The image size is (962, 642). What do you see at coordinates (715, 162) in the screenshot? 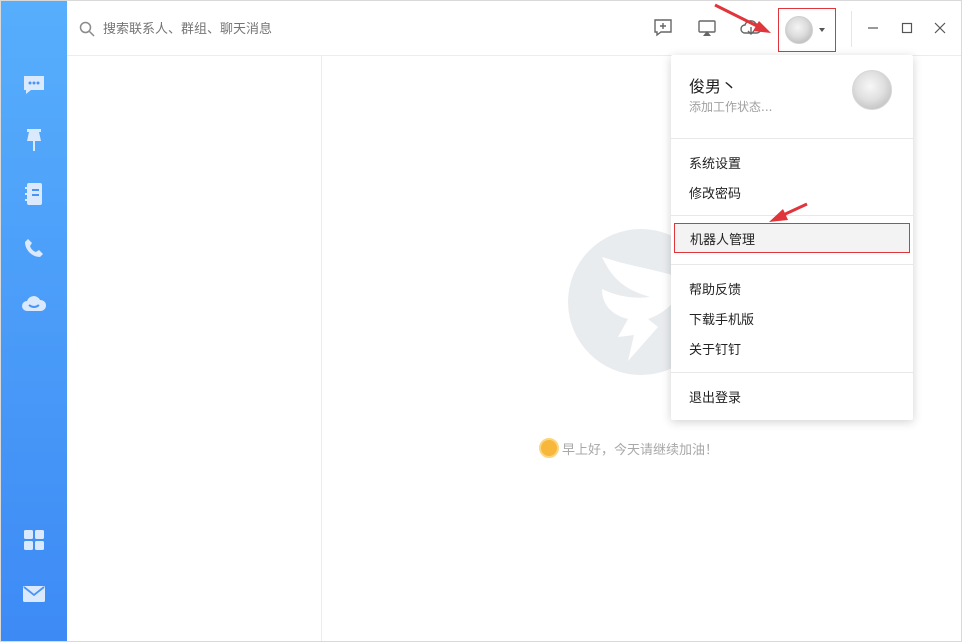
I see `menu-item-settings: 系统设置` at bounding box center [715, 162].